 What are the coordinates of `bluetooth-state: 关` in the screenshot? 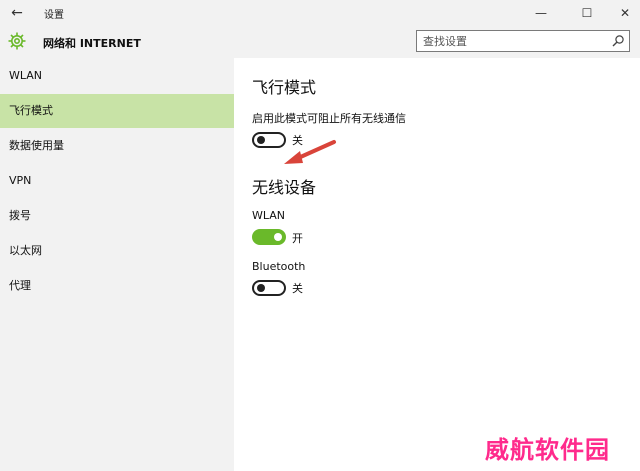 It's located at (297, 288).